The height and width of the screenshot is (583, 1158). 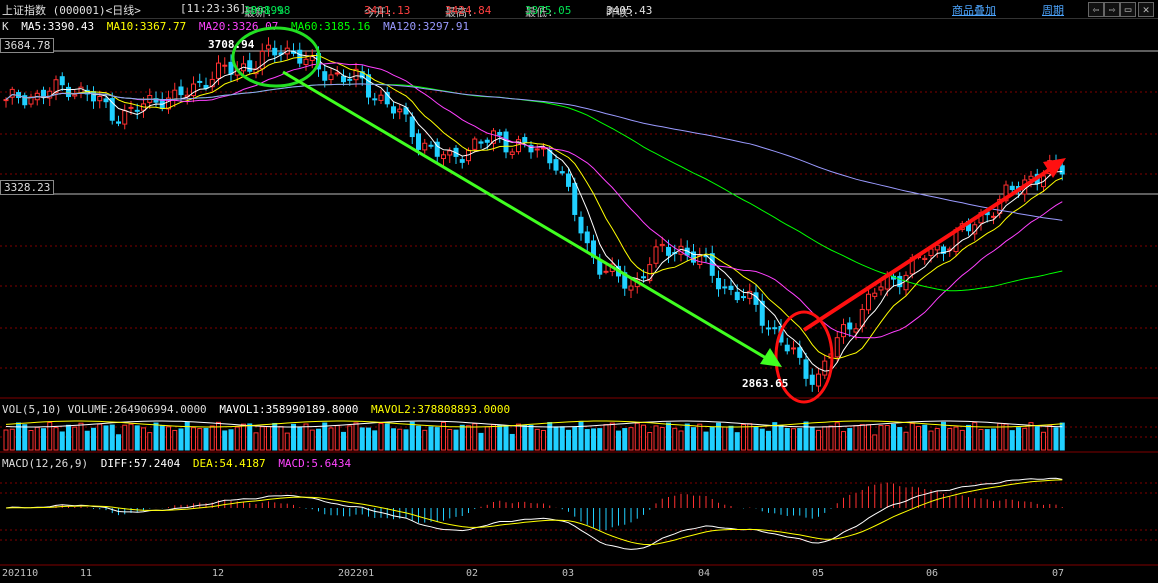 What do you see at coordinates (27, 45) in the screenshot?
I see `top-price-box: 3684.78` at bounding box center [27, 45].